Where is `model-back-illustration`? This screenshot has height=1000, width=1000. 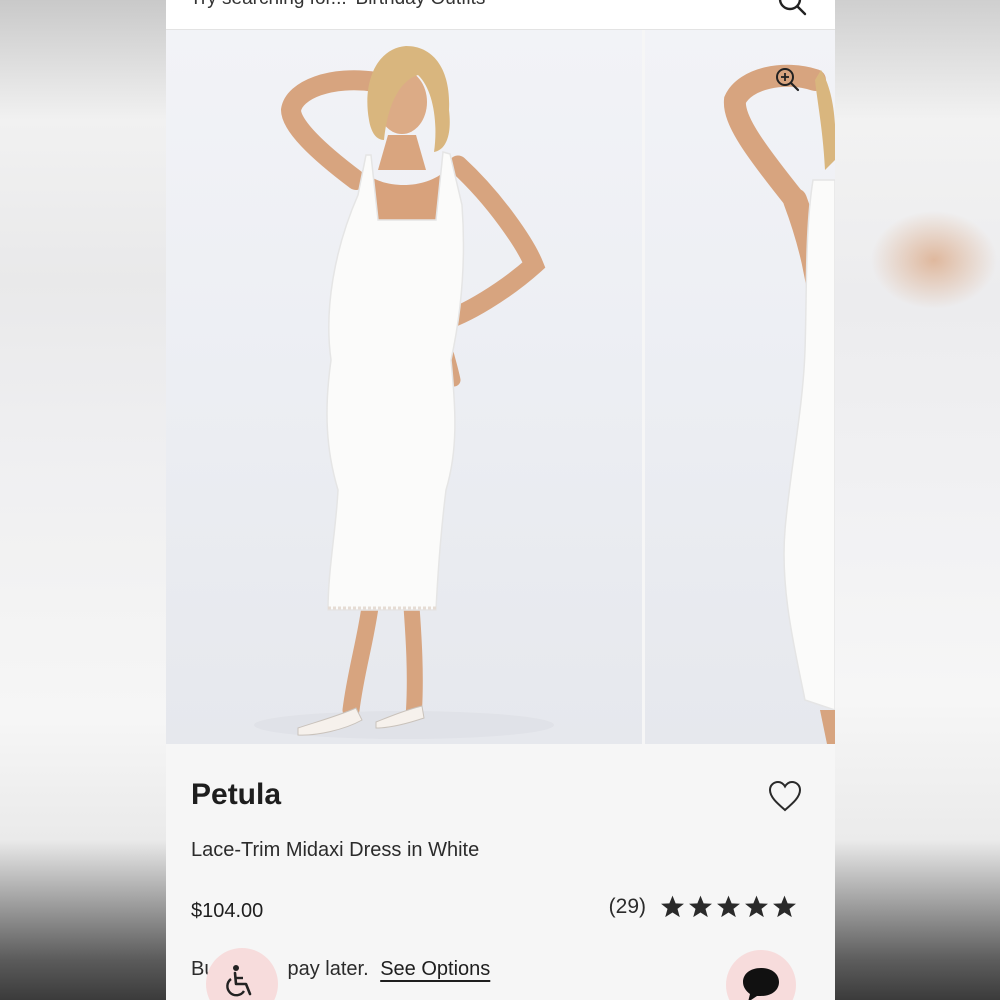
model-back-illustration is located at coordinates (779, 404).